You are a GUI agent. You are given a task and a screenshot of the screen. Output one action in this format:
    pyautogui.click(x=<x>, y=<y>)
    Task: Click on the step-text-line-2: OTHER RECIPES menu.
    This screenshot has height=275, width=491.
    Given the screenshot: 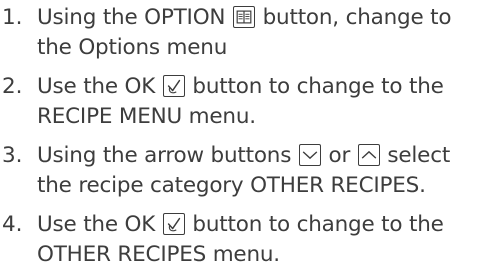 What is the action you would take?
    pyautogui.click(x=158, y=254)
    